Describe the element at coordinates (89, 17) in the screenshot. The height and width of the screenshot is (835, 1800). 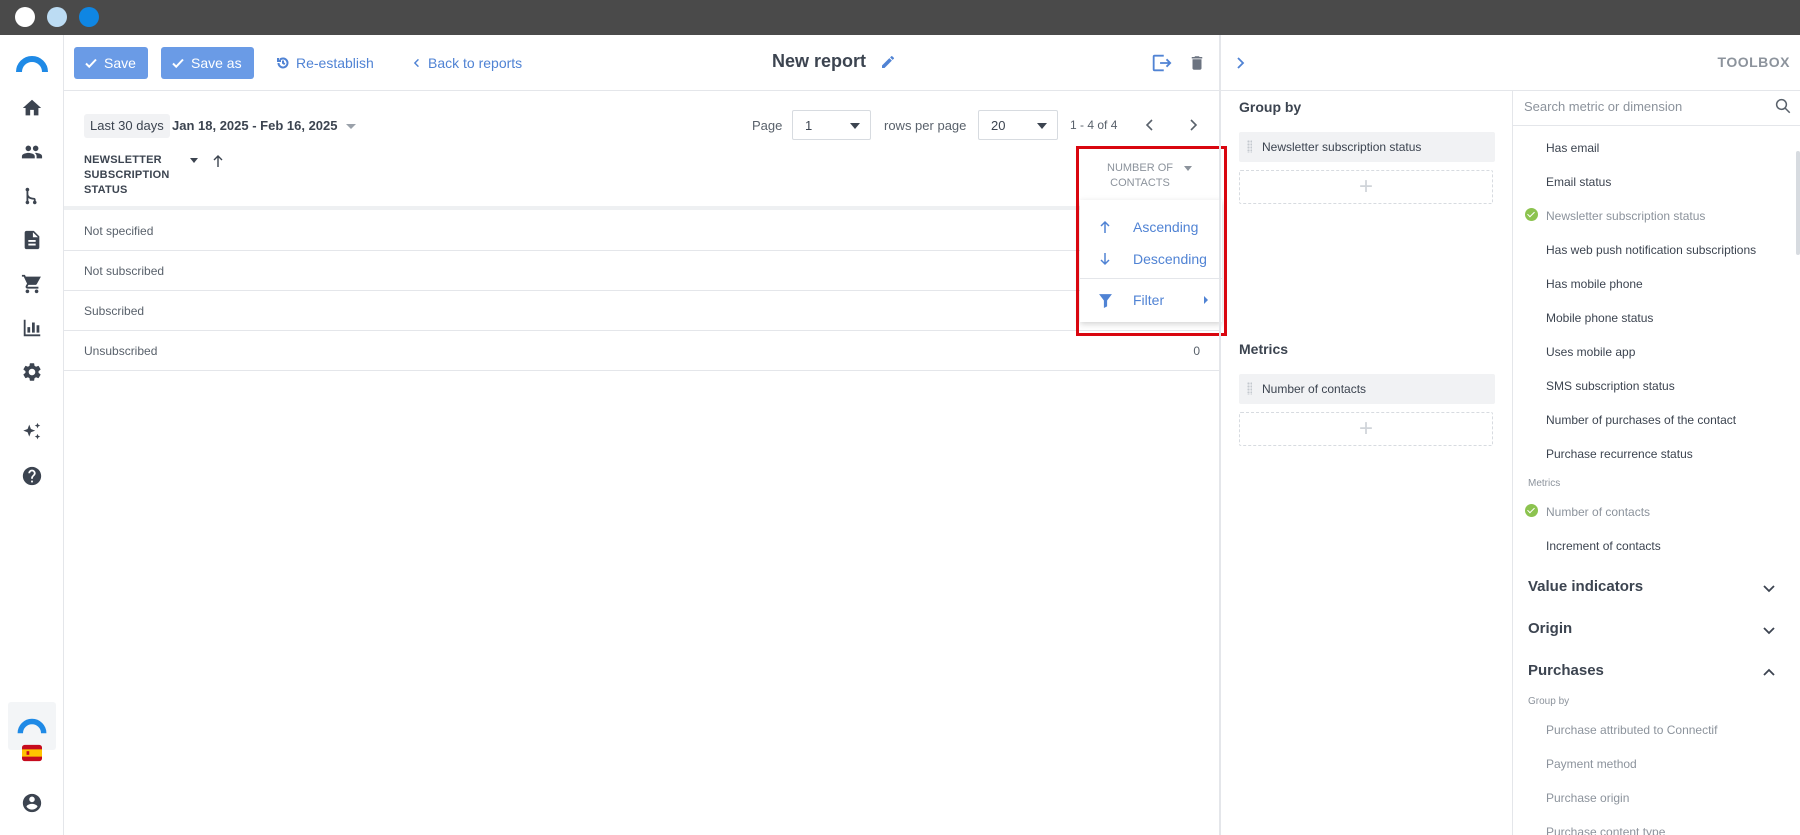
I see `window-maximize-button` at that location.